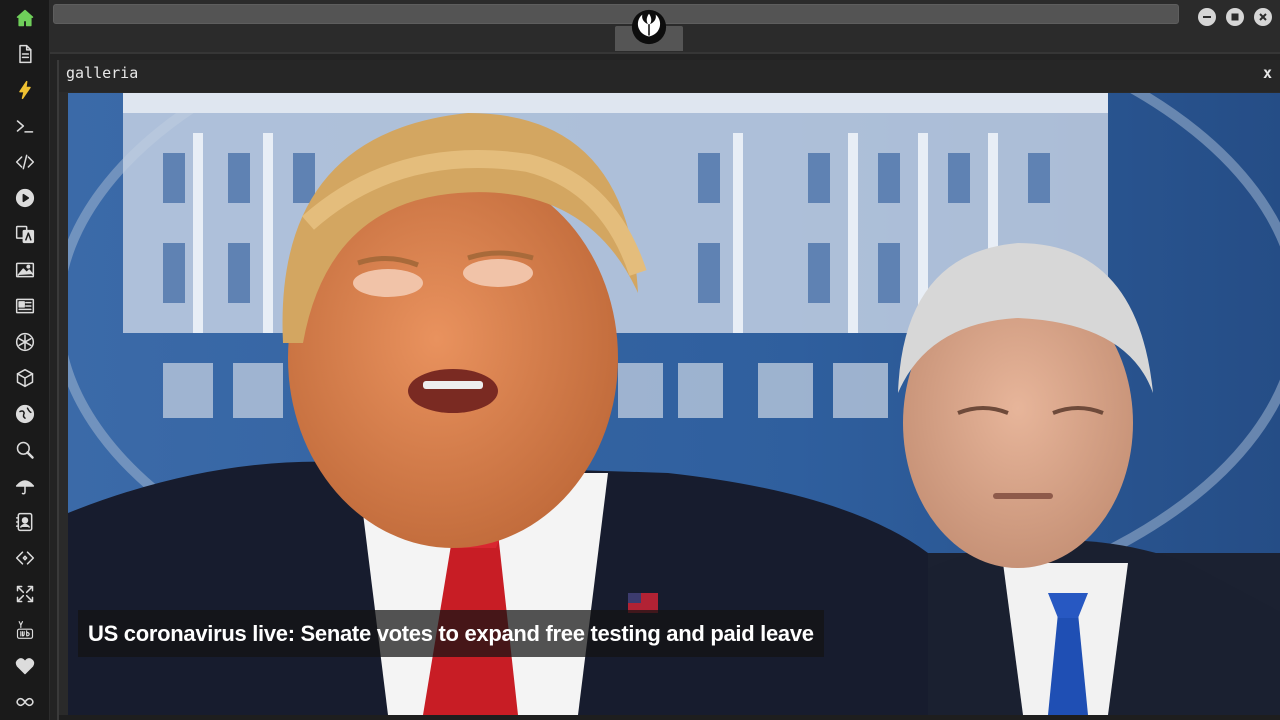  I want to click on minimize-icon, so click(1207, 17).